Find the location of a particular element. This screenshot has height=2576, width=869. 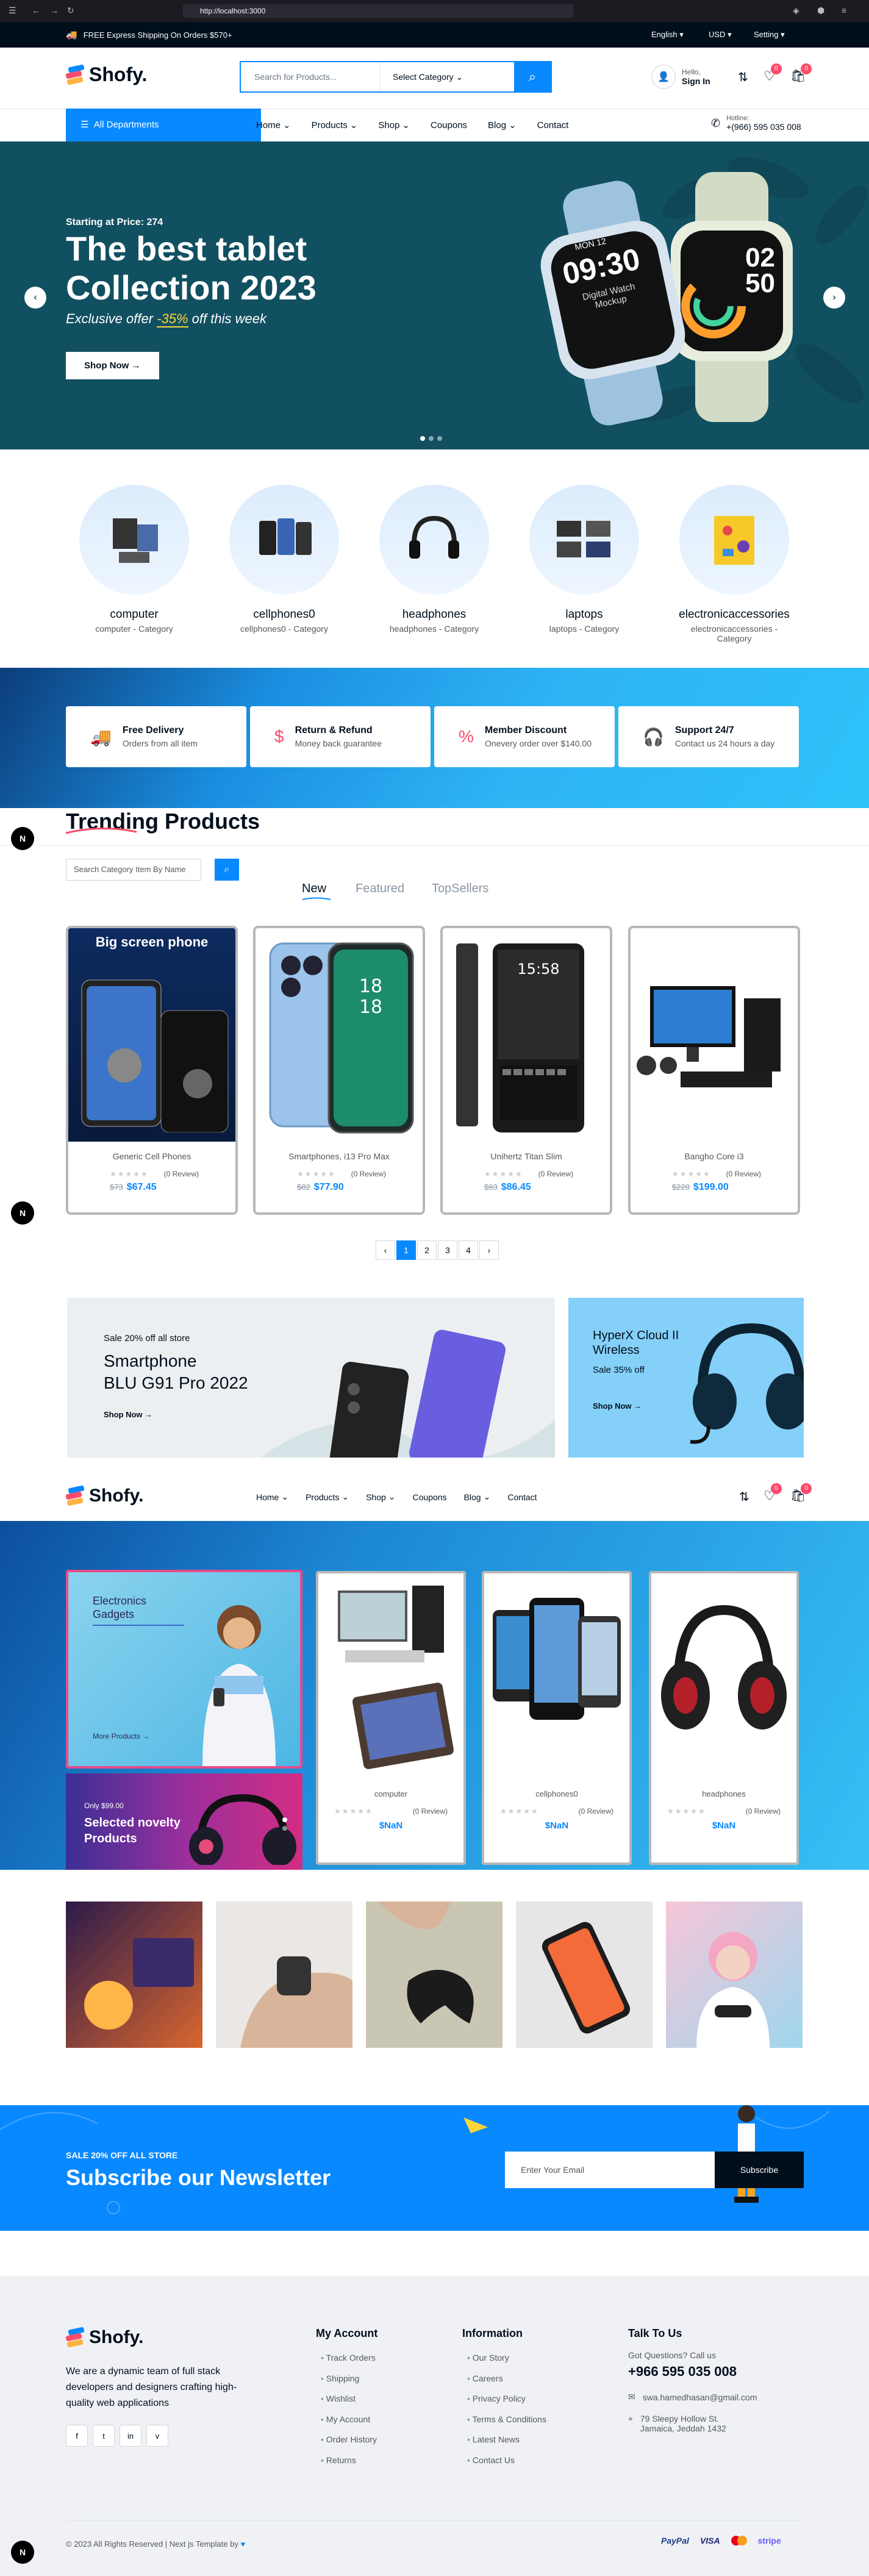

footer-link: My Account is located at coordinates (349, 2420).